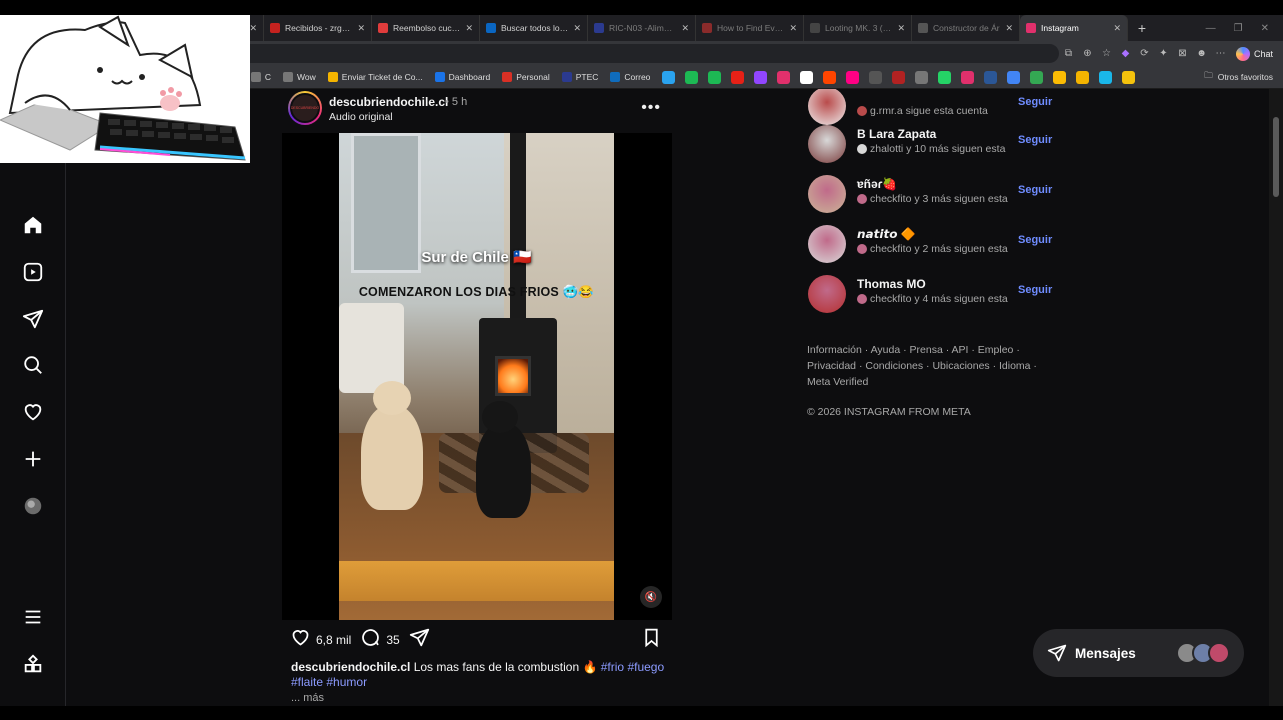  I want to click on reels-nav-icon, so click(33, 272).